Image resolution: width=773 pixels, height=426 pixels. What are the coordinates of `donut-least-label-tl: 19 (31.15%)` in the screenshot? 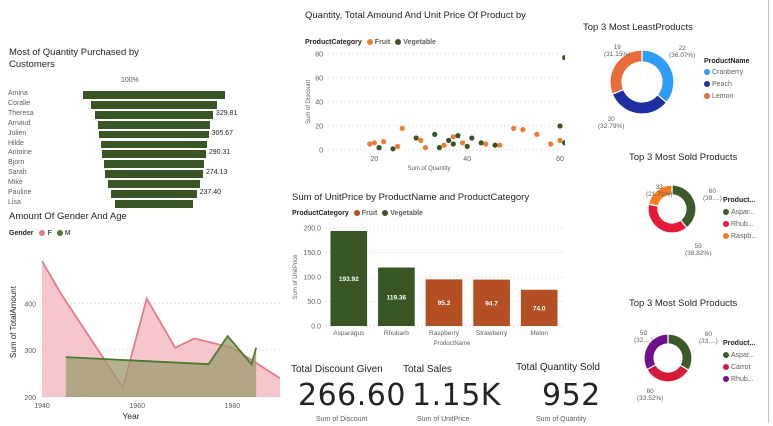 It's located at (617, 51).